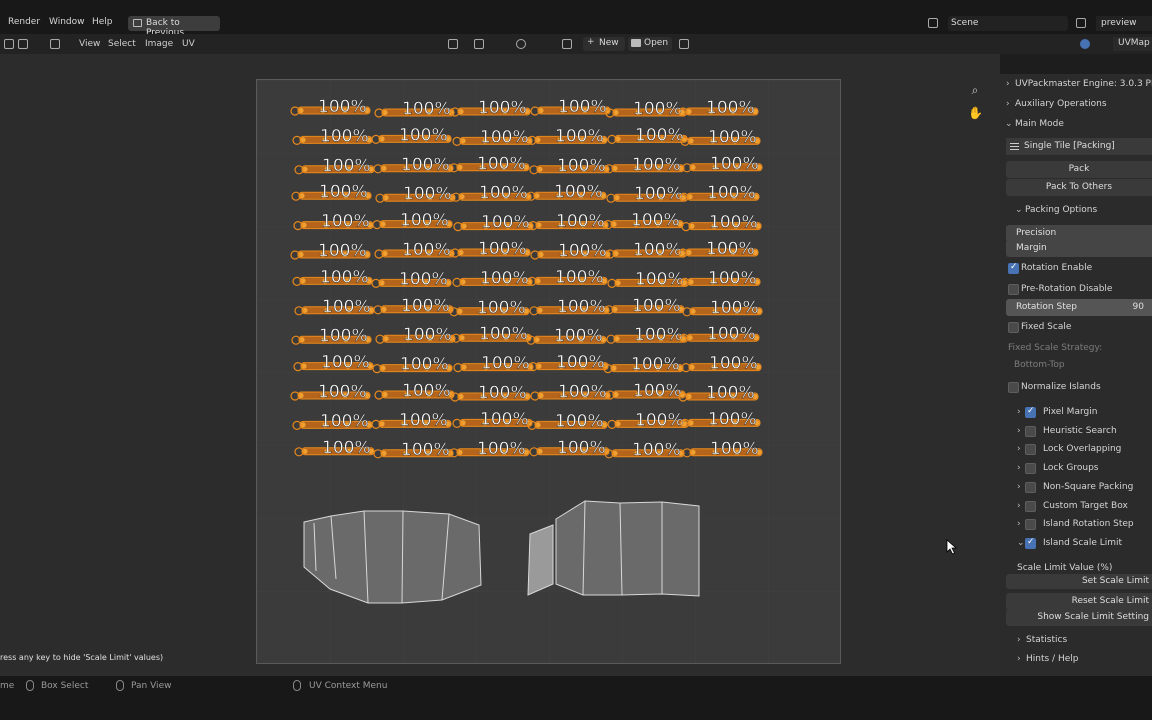 This screenshot has width=1152, height=720. Describe the element at coordinates (1124, 23) in the screenshot. I see `view-layer-selector: preview` at that location.